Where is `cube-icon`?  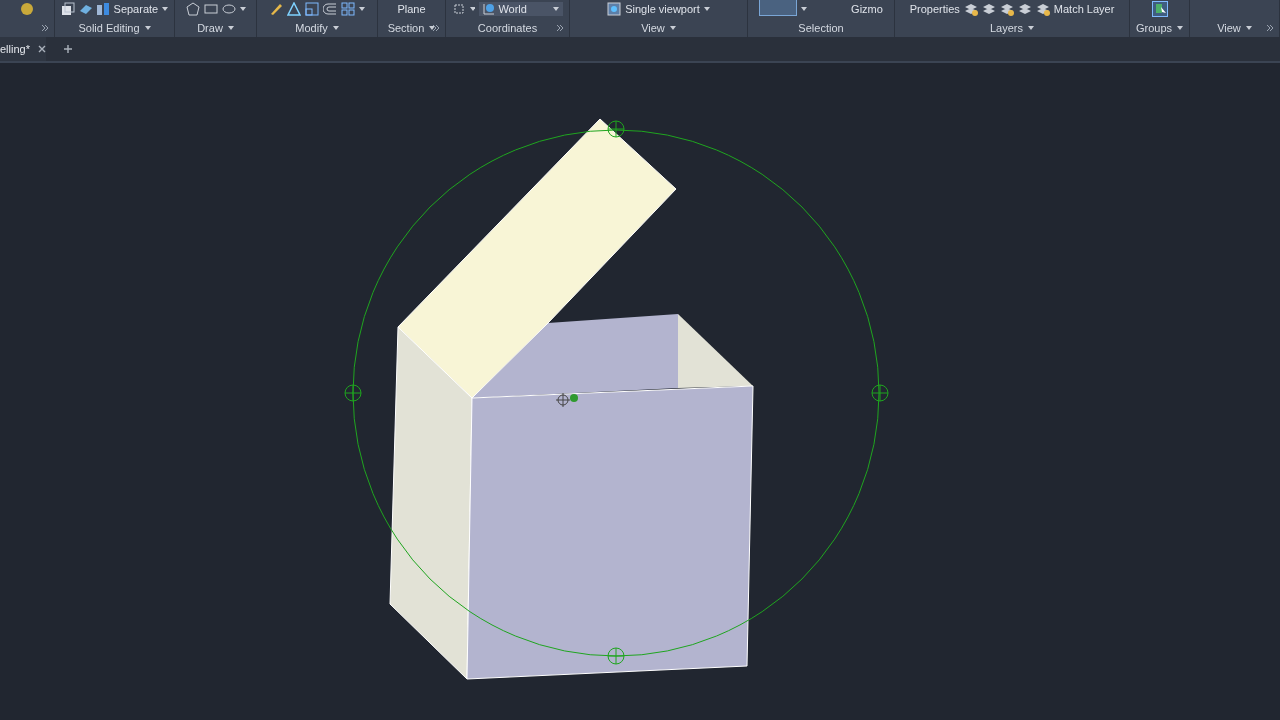 cube-icon is located at coordinates (68, 9).